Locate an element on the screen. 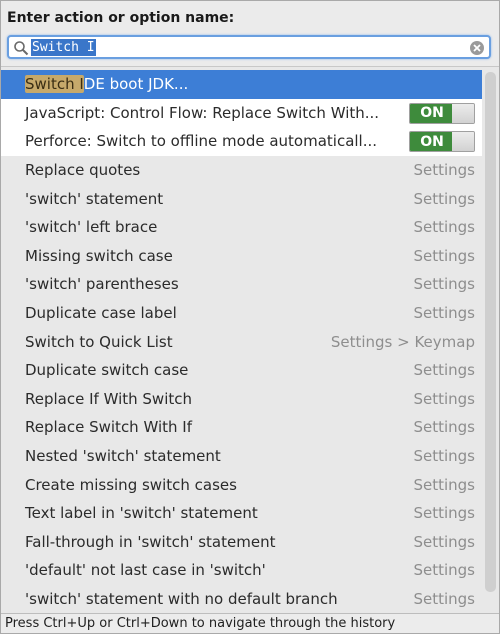 This screenshot has width=500, height=634. list-item-label: Text label in 'switch' statement is located at coordinates (141, 513).